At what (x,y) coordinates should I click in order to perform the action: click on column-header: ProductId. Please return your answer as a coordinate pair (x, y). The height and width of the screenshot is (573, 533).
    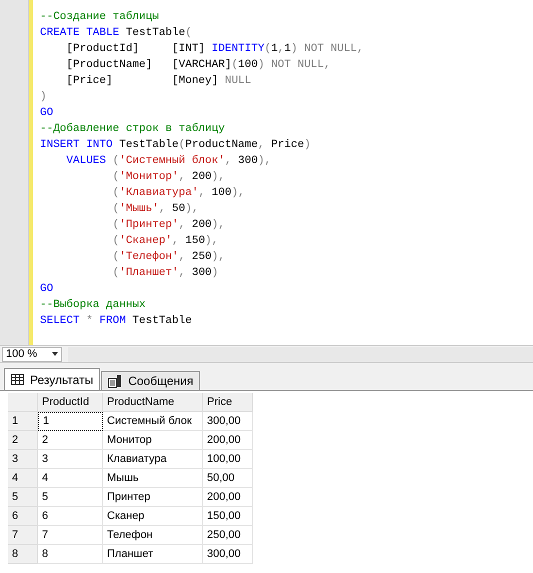
    Looking at the image, I should click on (70, 402).